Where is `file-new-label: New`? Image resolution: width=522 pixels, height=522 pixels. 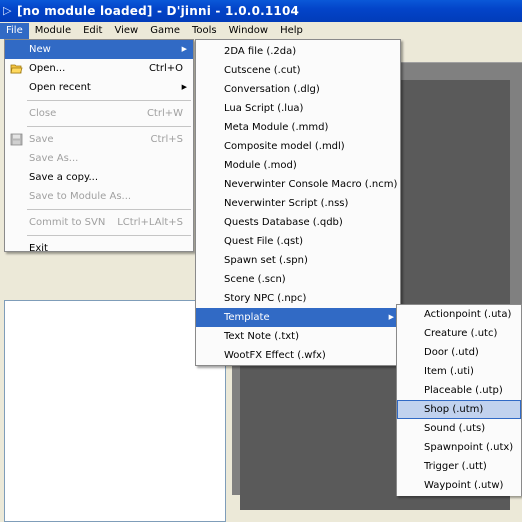
file-new-label: New is located at coordinates (40, 49).